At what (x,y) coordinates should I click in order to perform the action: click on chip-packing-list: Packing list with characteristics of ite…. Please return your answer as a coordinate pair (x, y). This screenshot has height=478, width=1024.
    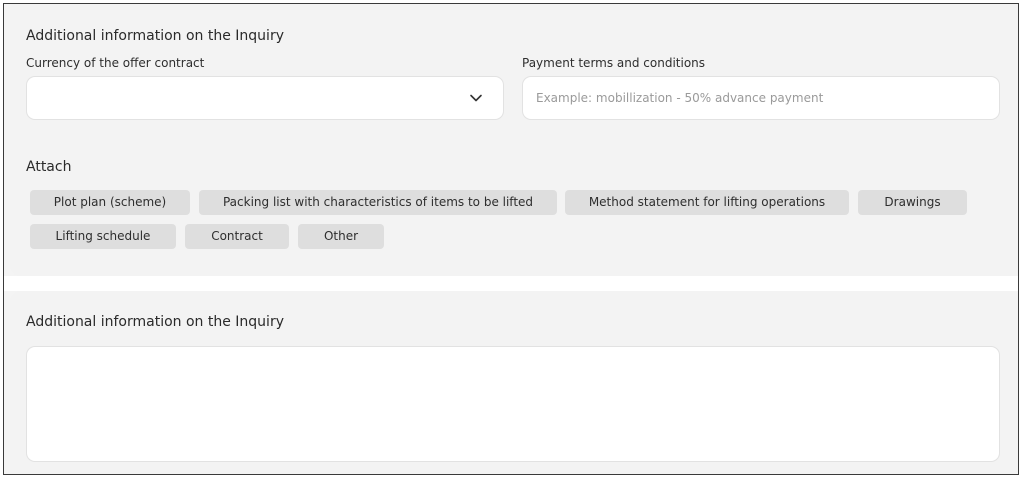
    Looking at the image, I should click on (378, 202).